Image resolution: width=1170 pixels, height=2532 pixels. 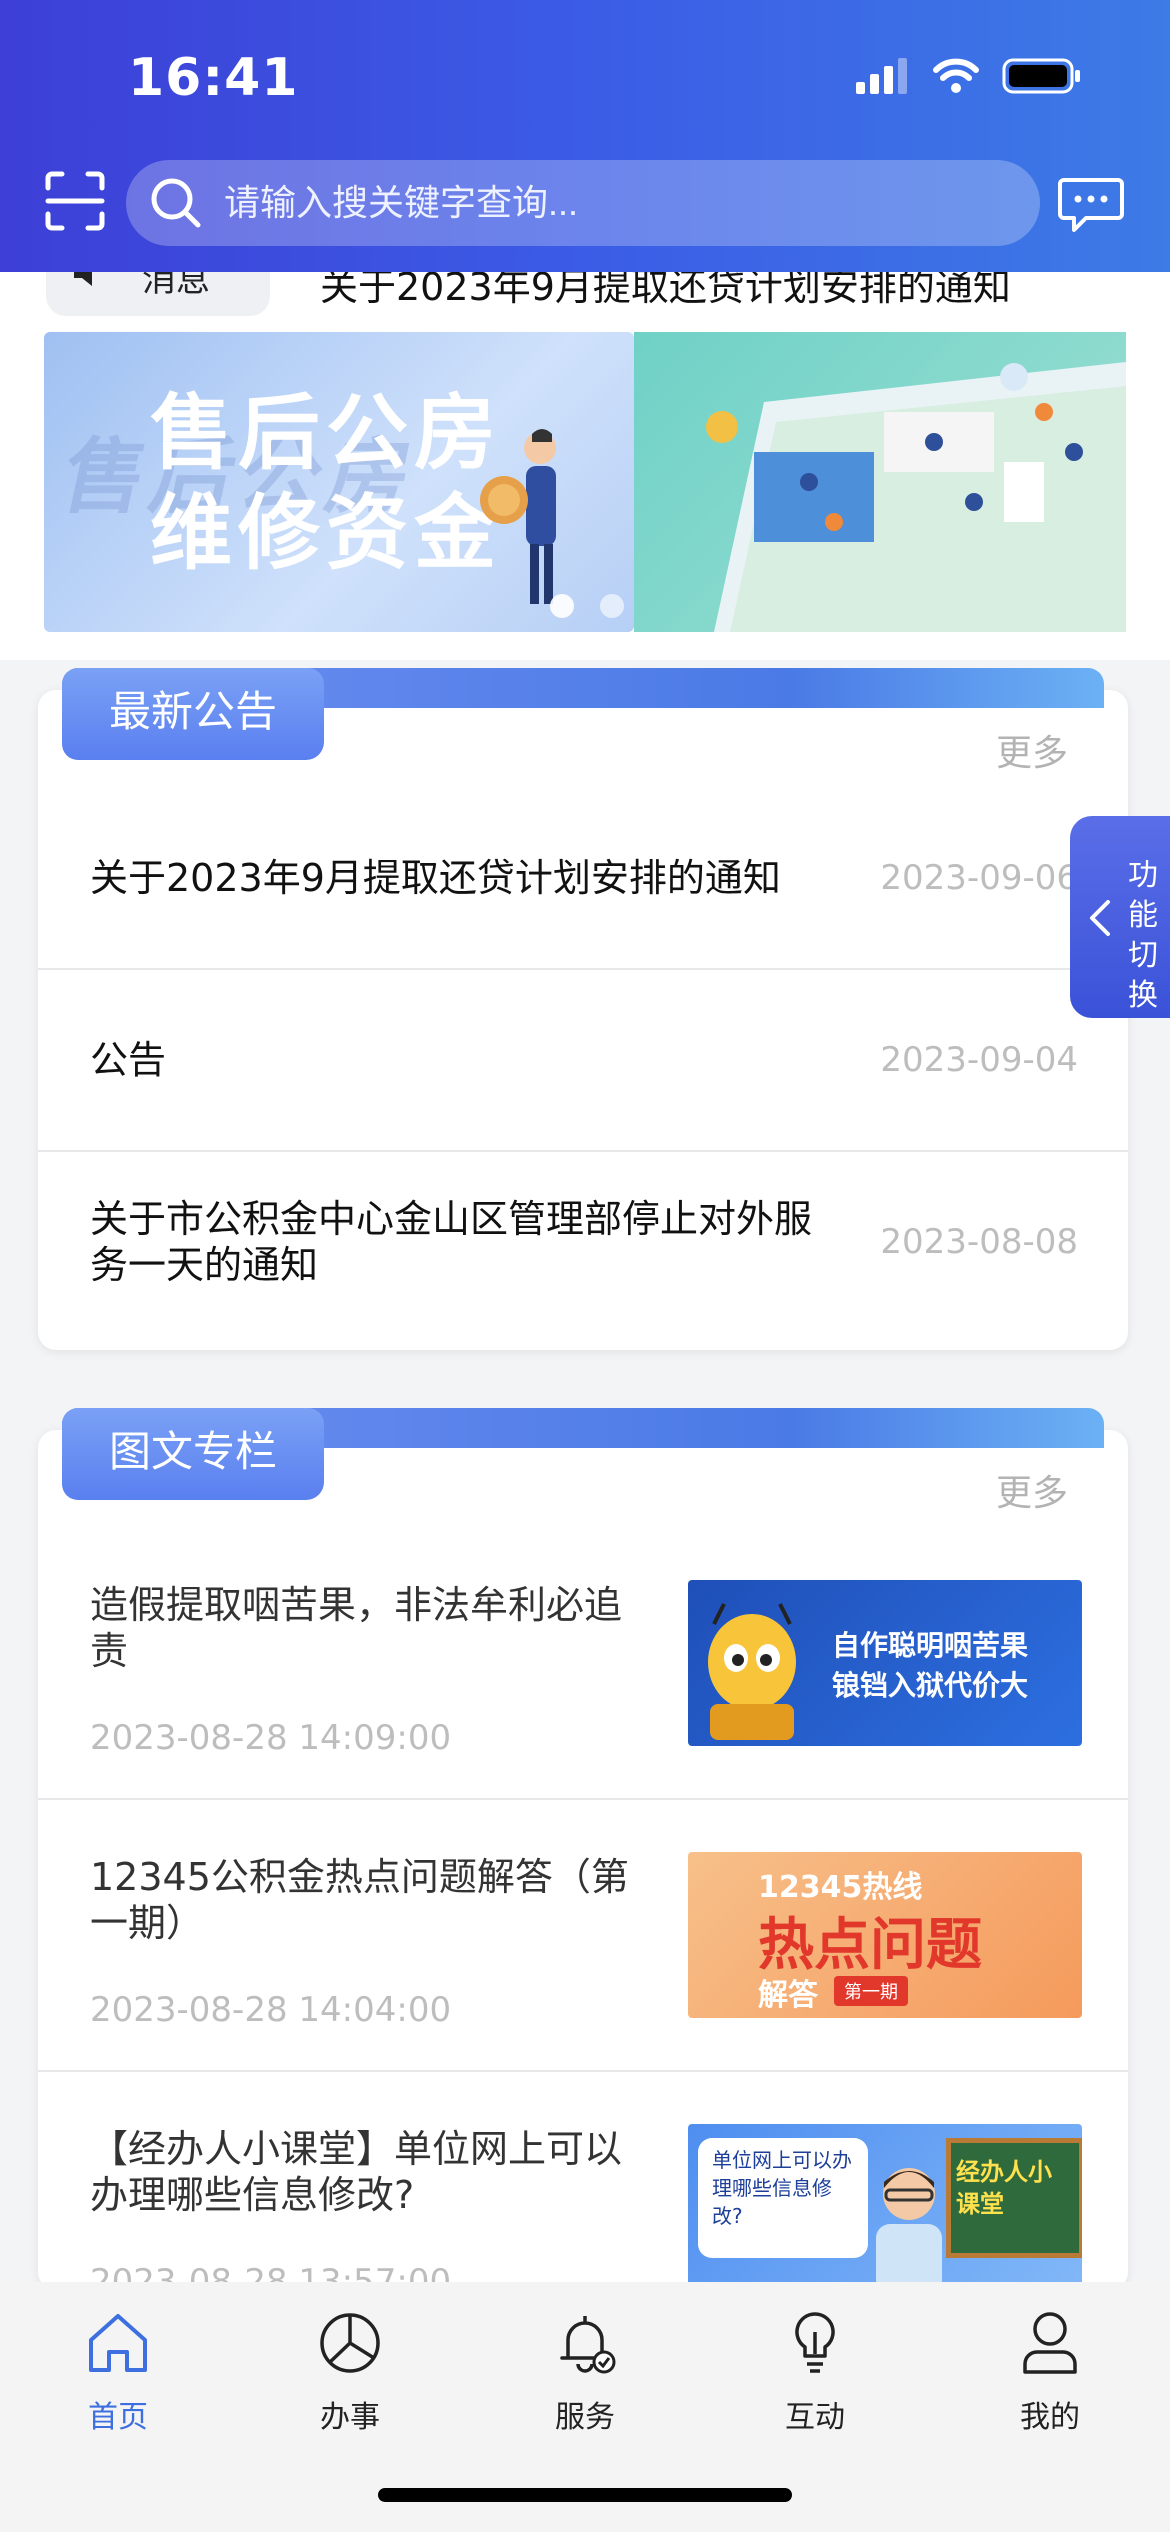 I want to click on article-thumb-caption-3: 解答, so click(x=788, y=1995).